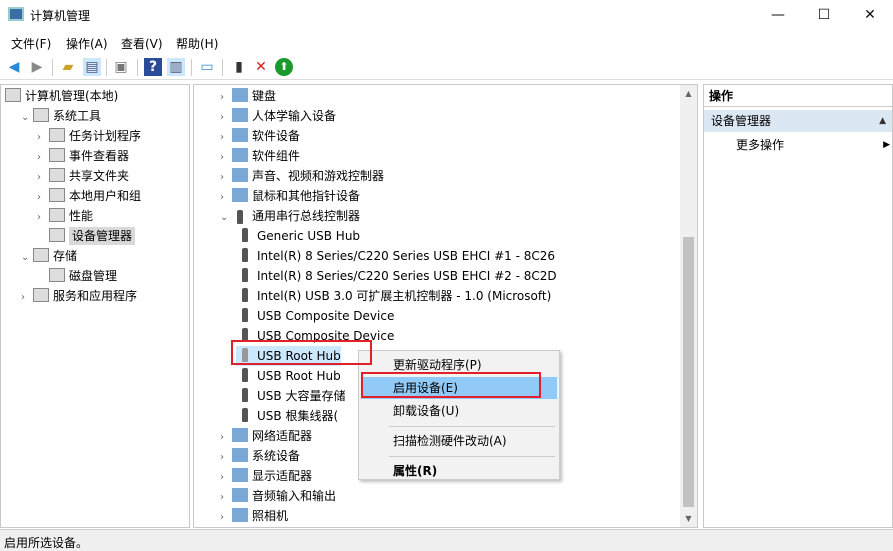 This screenshot has height=551, width=893. I want to click on speaker-icon, so click(240, 175).